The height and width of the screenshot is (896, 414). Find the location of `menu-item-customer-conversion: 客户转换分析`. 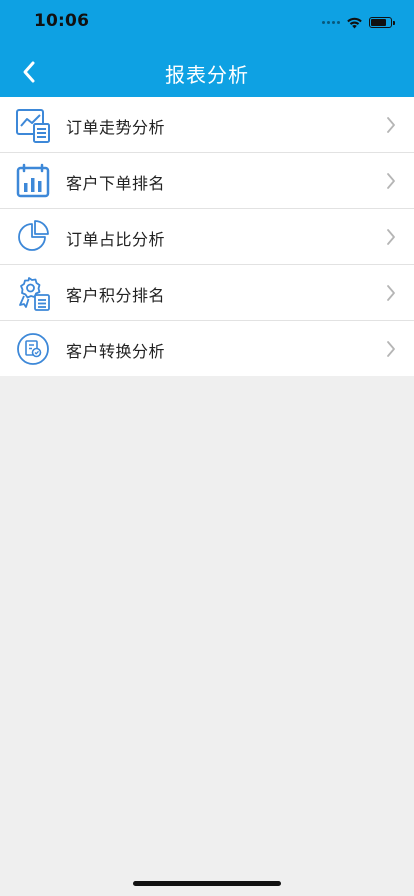

menu-item-customer-conversion: 客户转换分析 is located at coordinates (207, 348).